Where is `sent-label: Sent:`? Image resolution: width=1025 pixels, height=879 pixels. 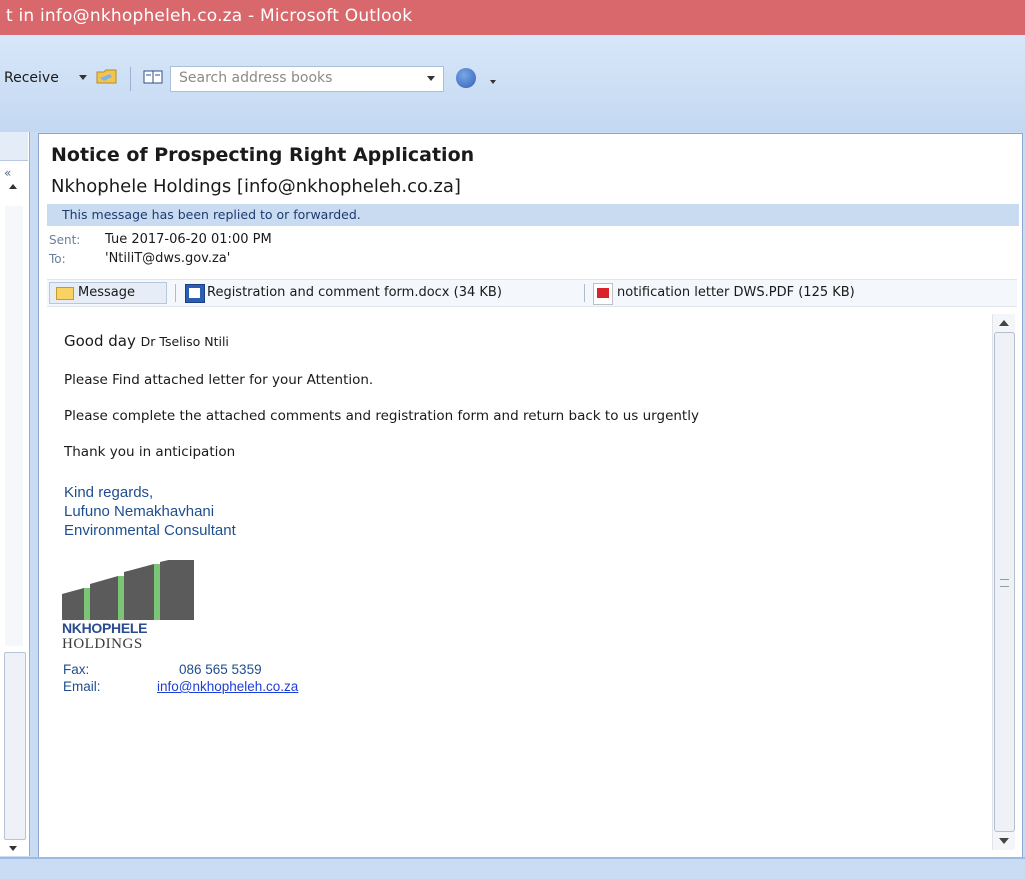
sent-label: Sent: is located at coordinates (65, 240).